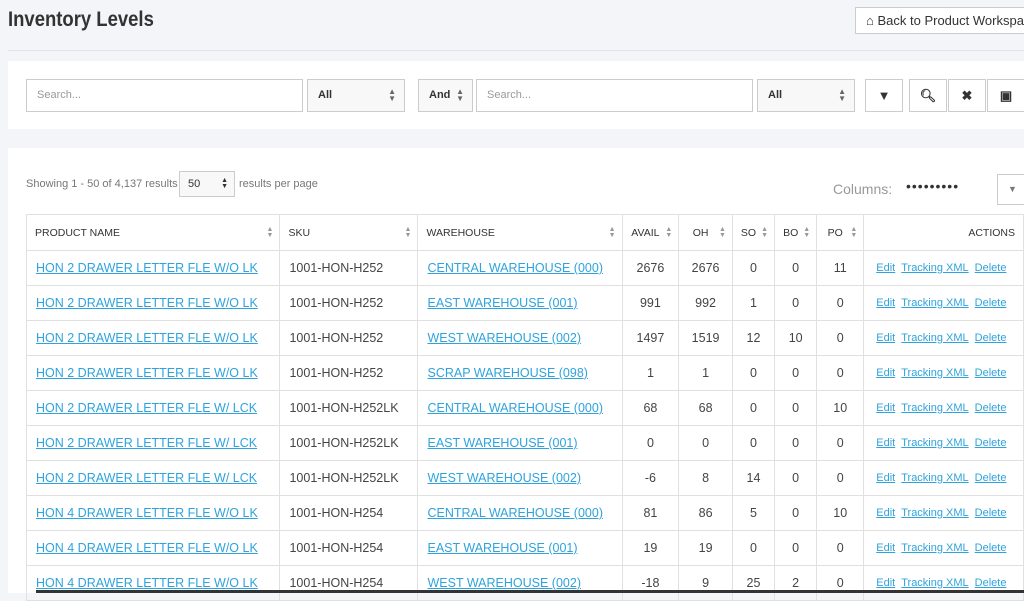 This screenshot has height=601, width=1024. Describe the element at coordinates (460, 95) in the screenshot. I see `sort-arrows-icon: ▲ ▼` at that location.